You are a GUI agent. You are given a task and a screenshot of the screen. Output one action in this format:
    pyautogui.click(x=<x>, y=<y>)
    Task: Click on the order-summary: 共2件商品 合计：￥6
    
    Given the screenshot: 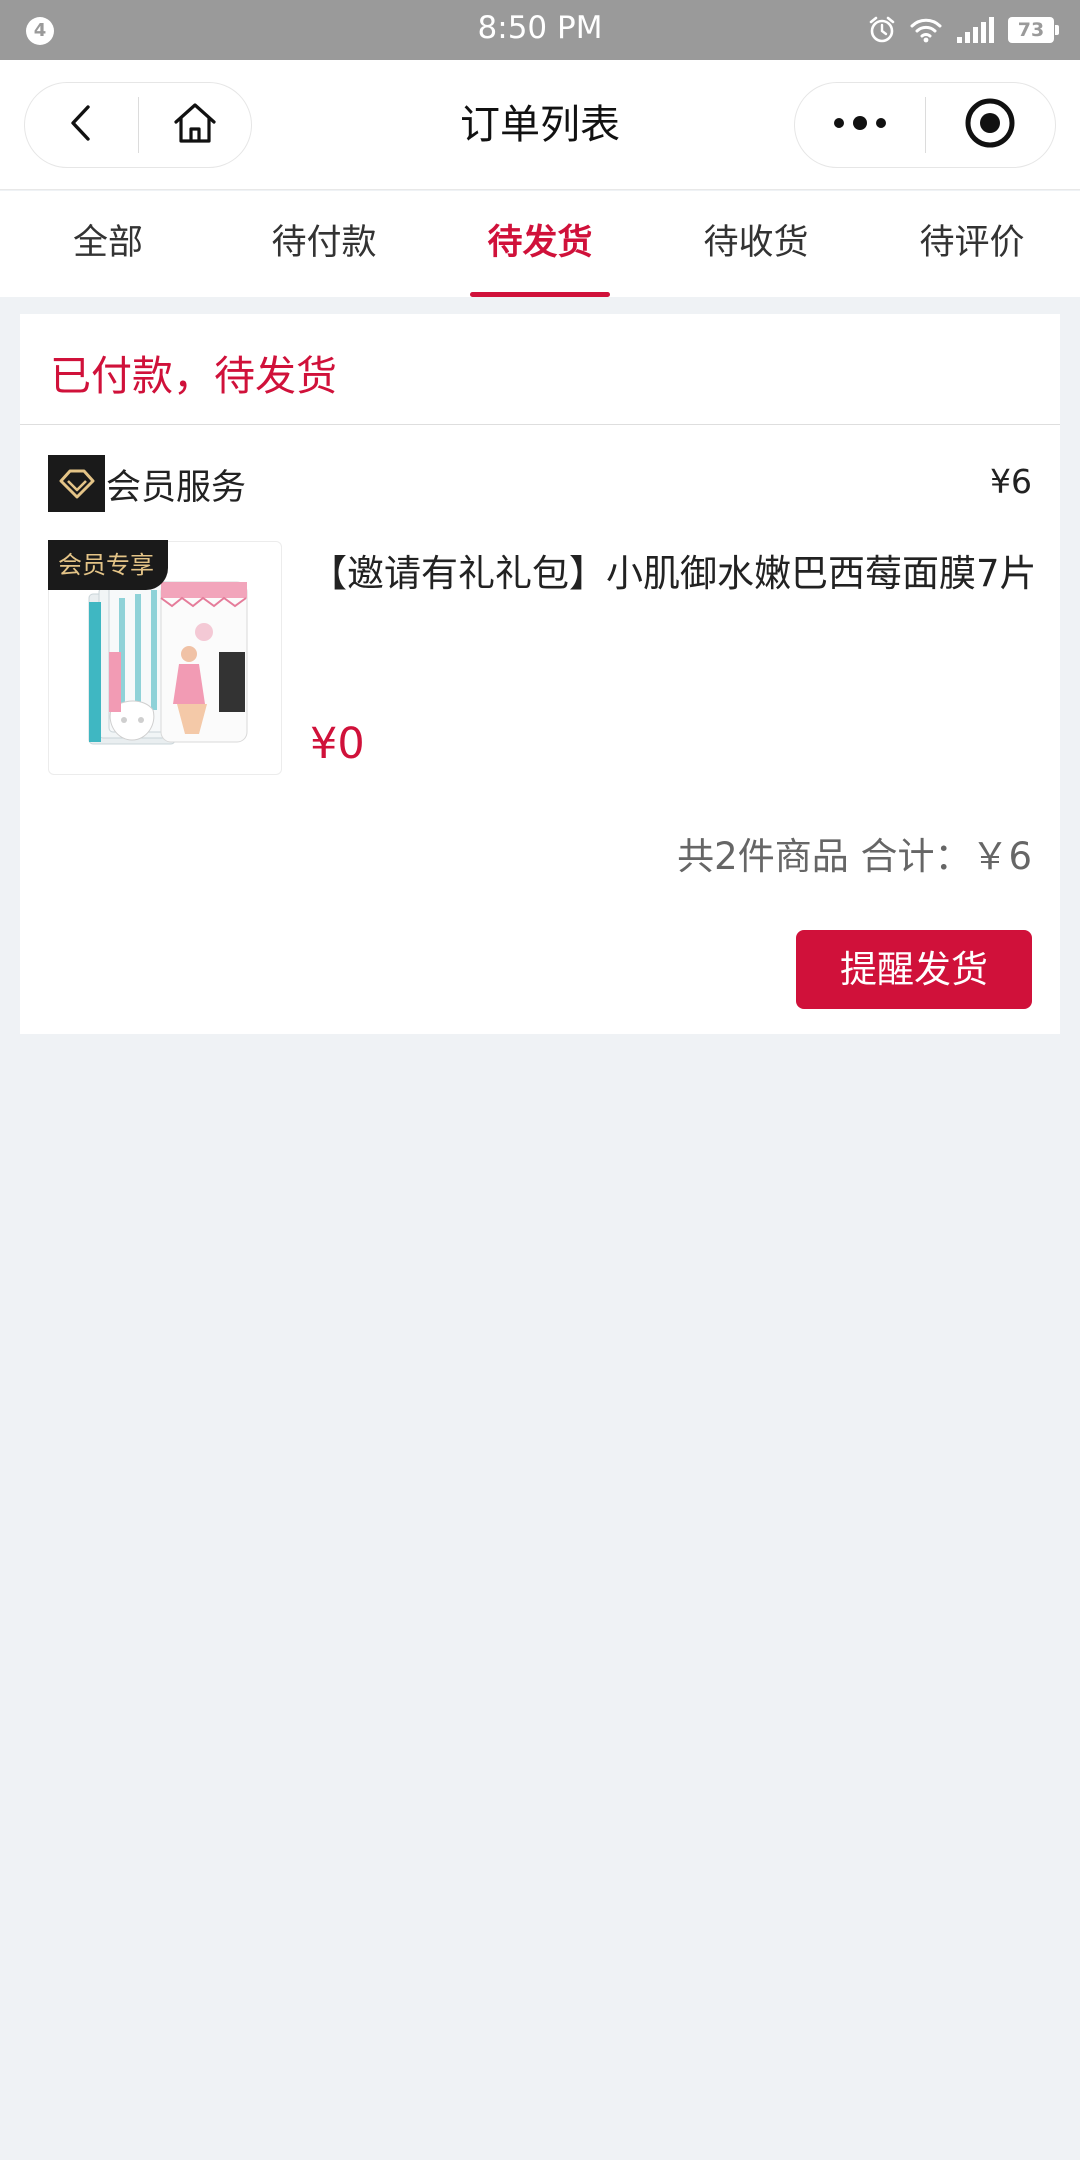 What is the action you would take?
    pyautogui.click(x=854, y=856)
    